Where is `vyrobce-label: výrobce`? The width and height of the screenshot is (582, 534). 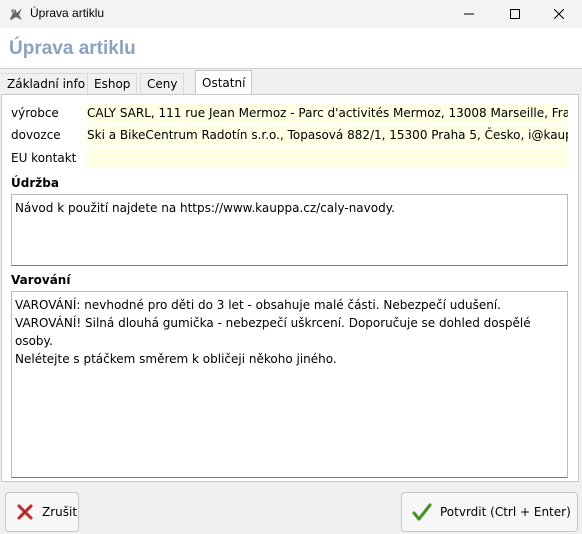
vyrobce-label: výrobce is located at coordinates (35, 113).